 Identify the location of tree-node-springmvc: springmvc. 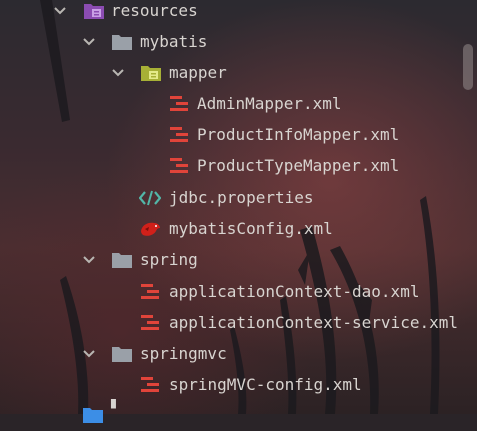
(230, 354).